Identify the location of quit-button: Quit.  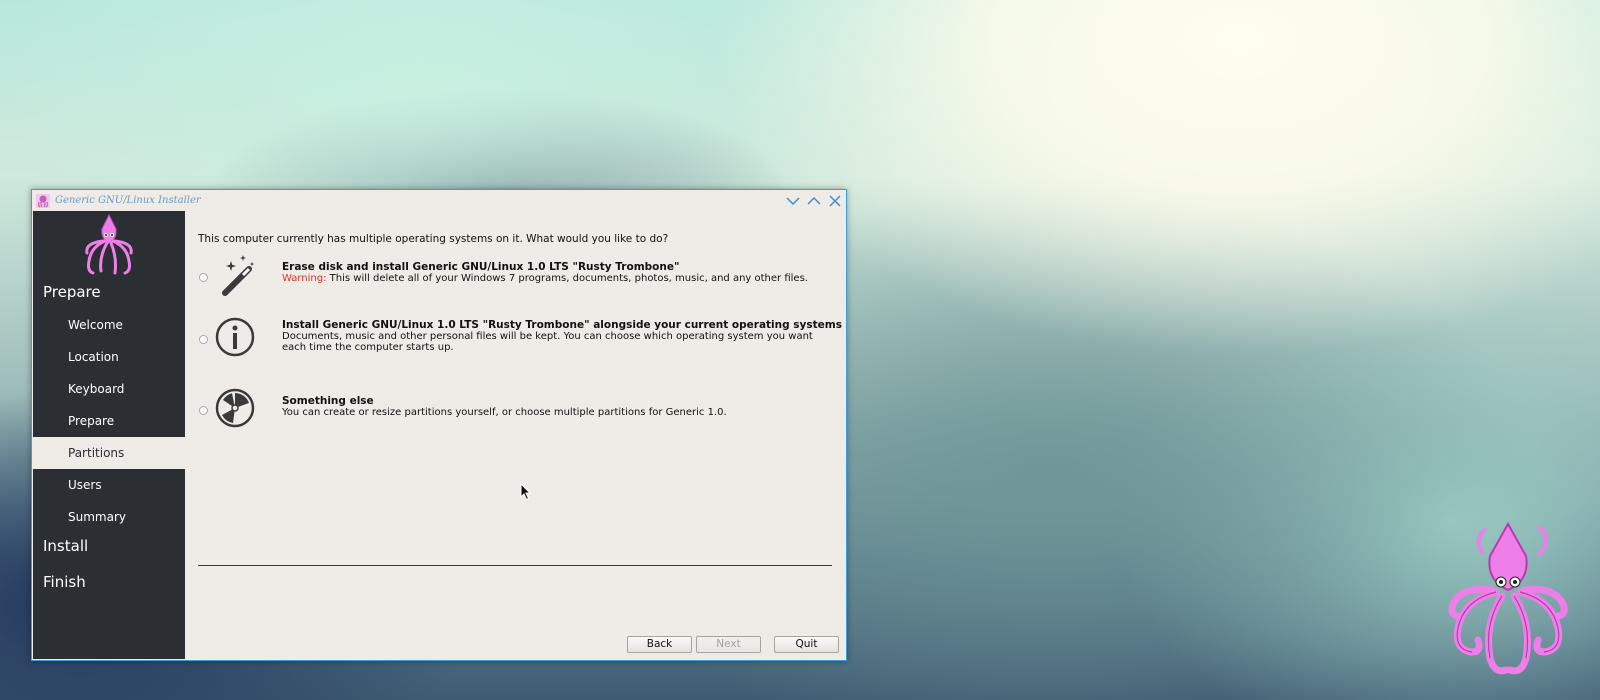
(806, 644).